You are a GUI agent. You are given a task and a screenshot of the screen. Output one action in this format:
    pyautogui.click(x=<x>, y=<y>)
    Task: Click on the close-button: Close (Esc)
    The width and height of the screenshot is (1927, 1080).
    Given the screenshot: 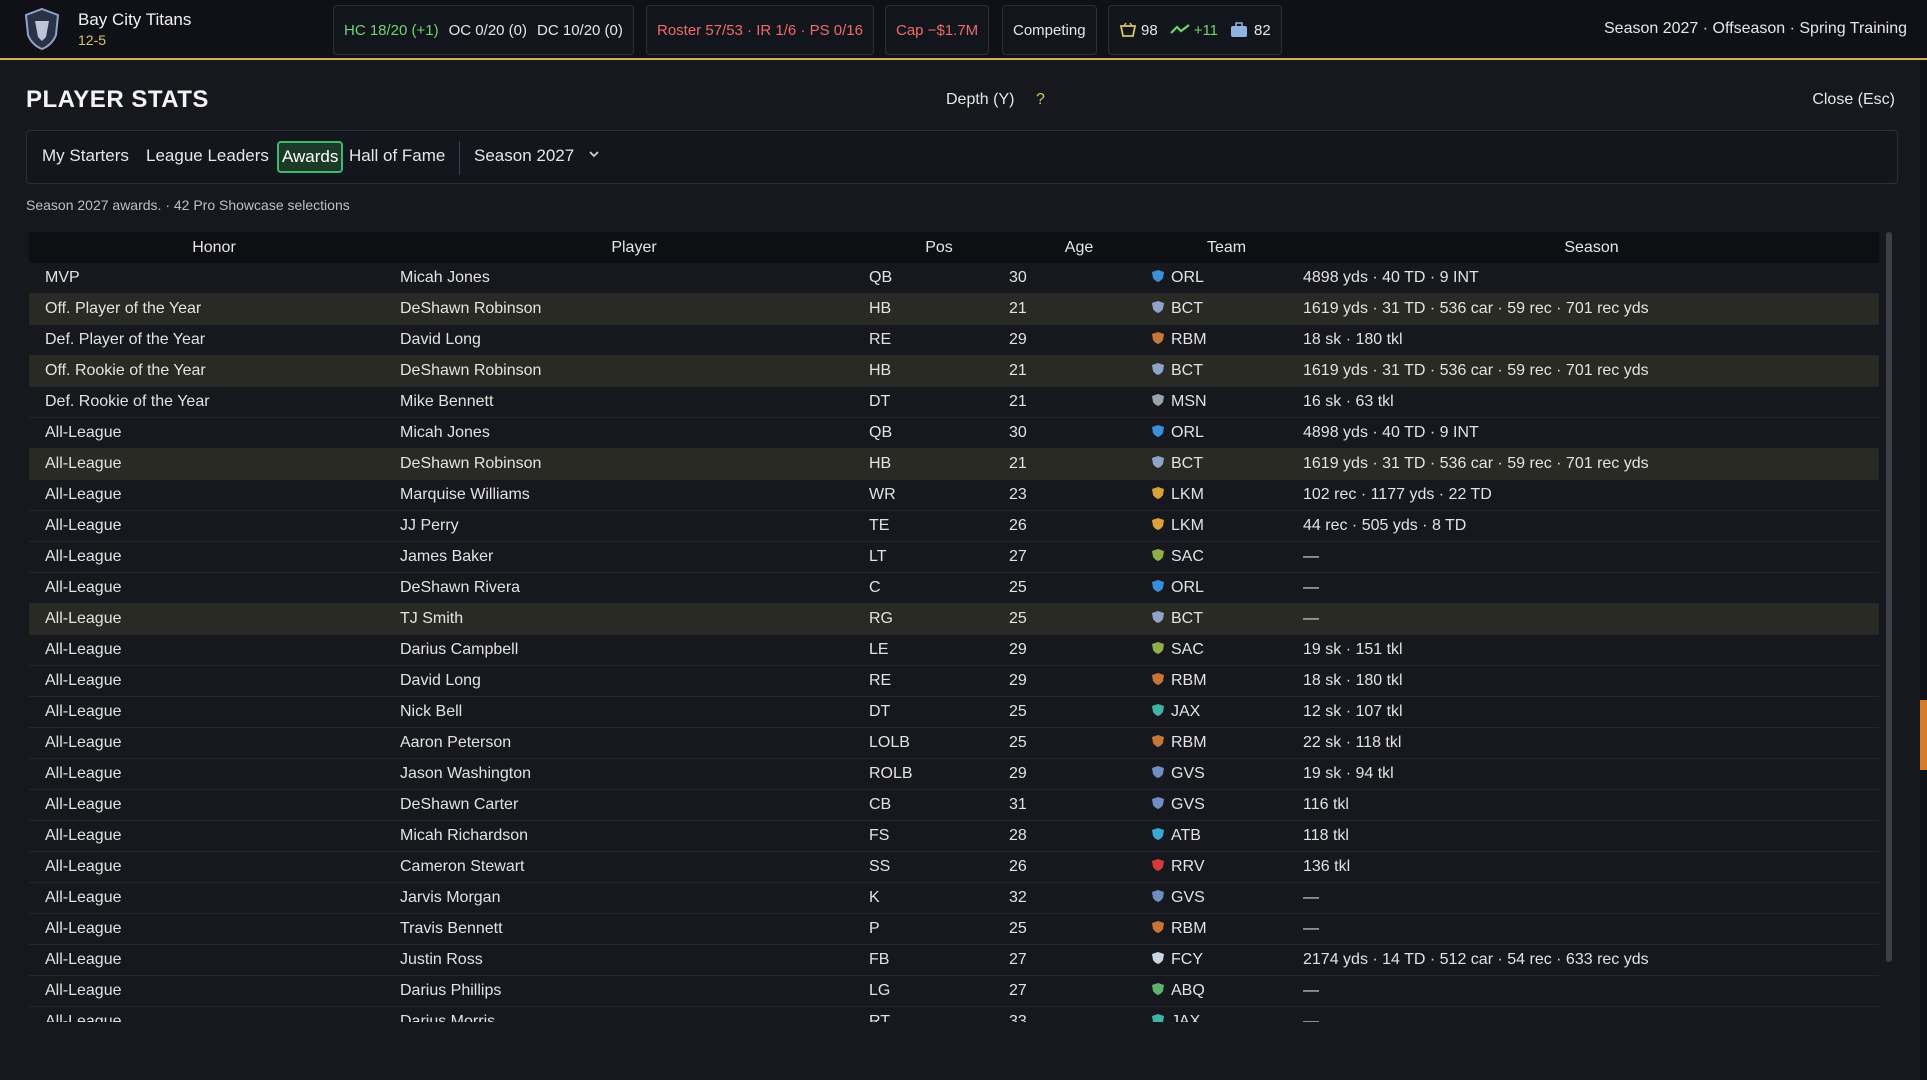 What is the action you would take?
    pyautogui.click(x=1853, y=100)
    